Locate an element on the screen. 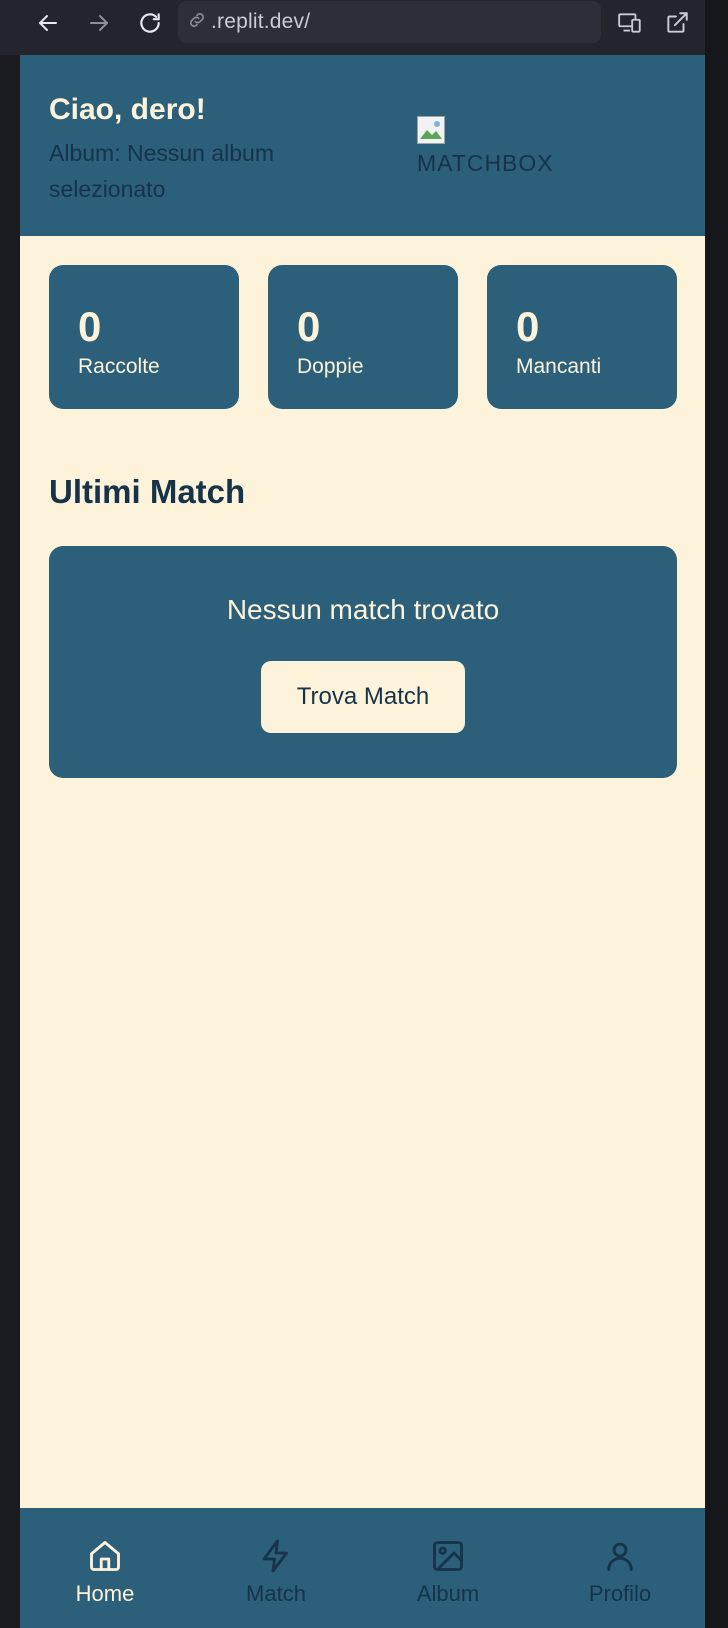 The width and height of the screenshot is (728, 1628). arrow-left-icon is located at coordinates (48, 23).